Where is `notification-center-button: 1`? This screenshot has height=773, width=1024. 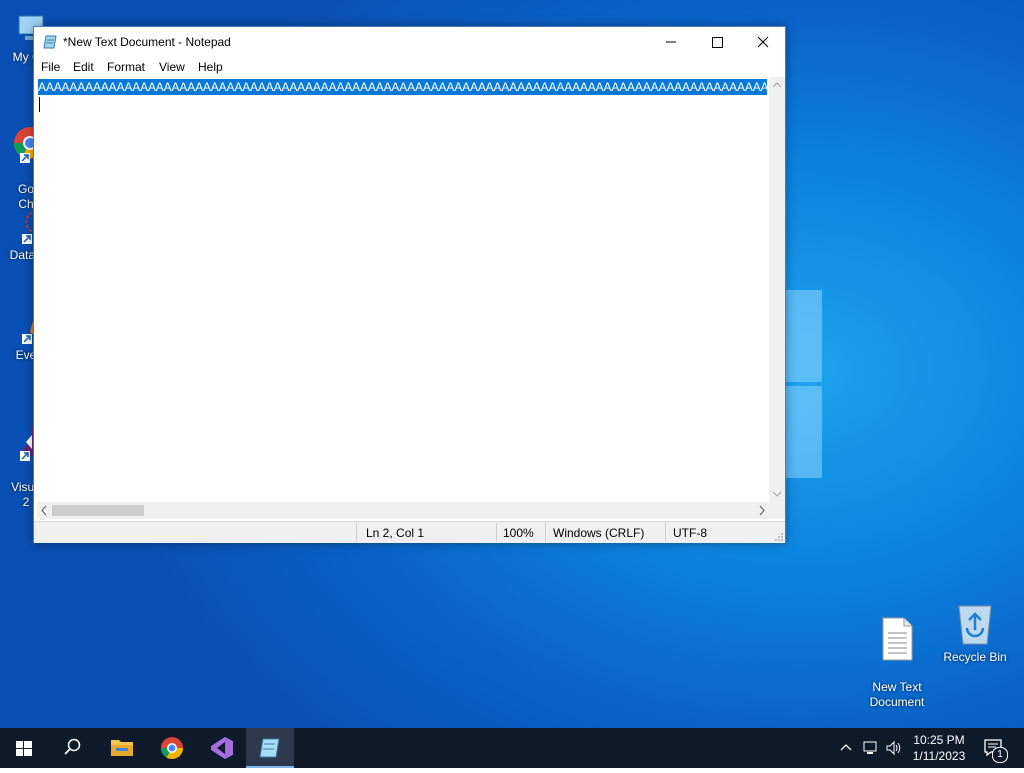
notification-center-button: 1 is located at coordinates (994, 749).